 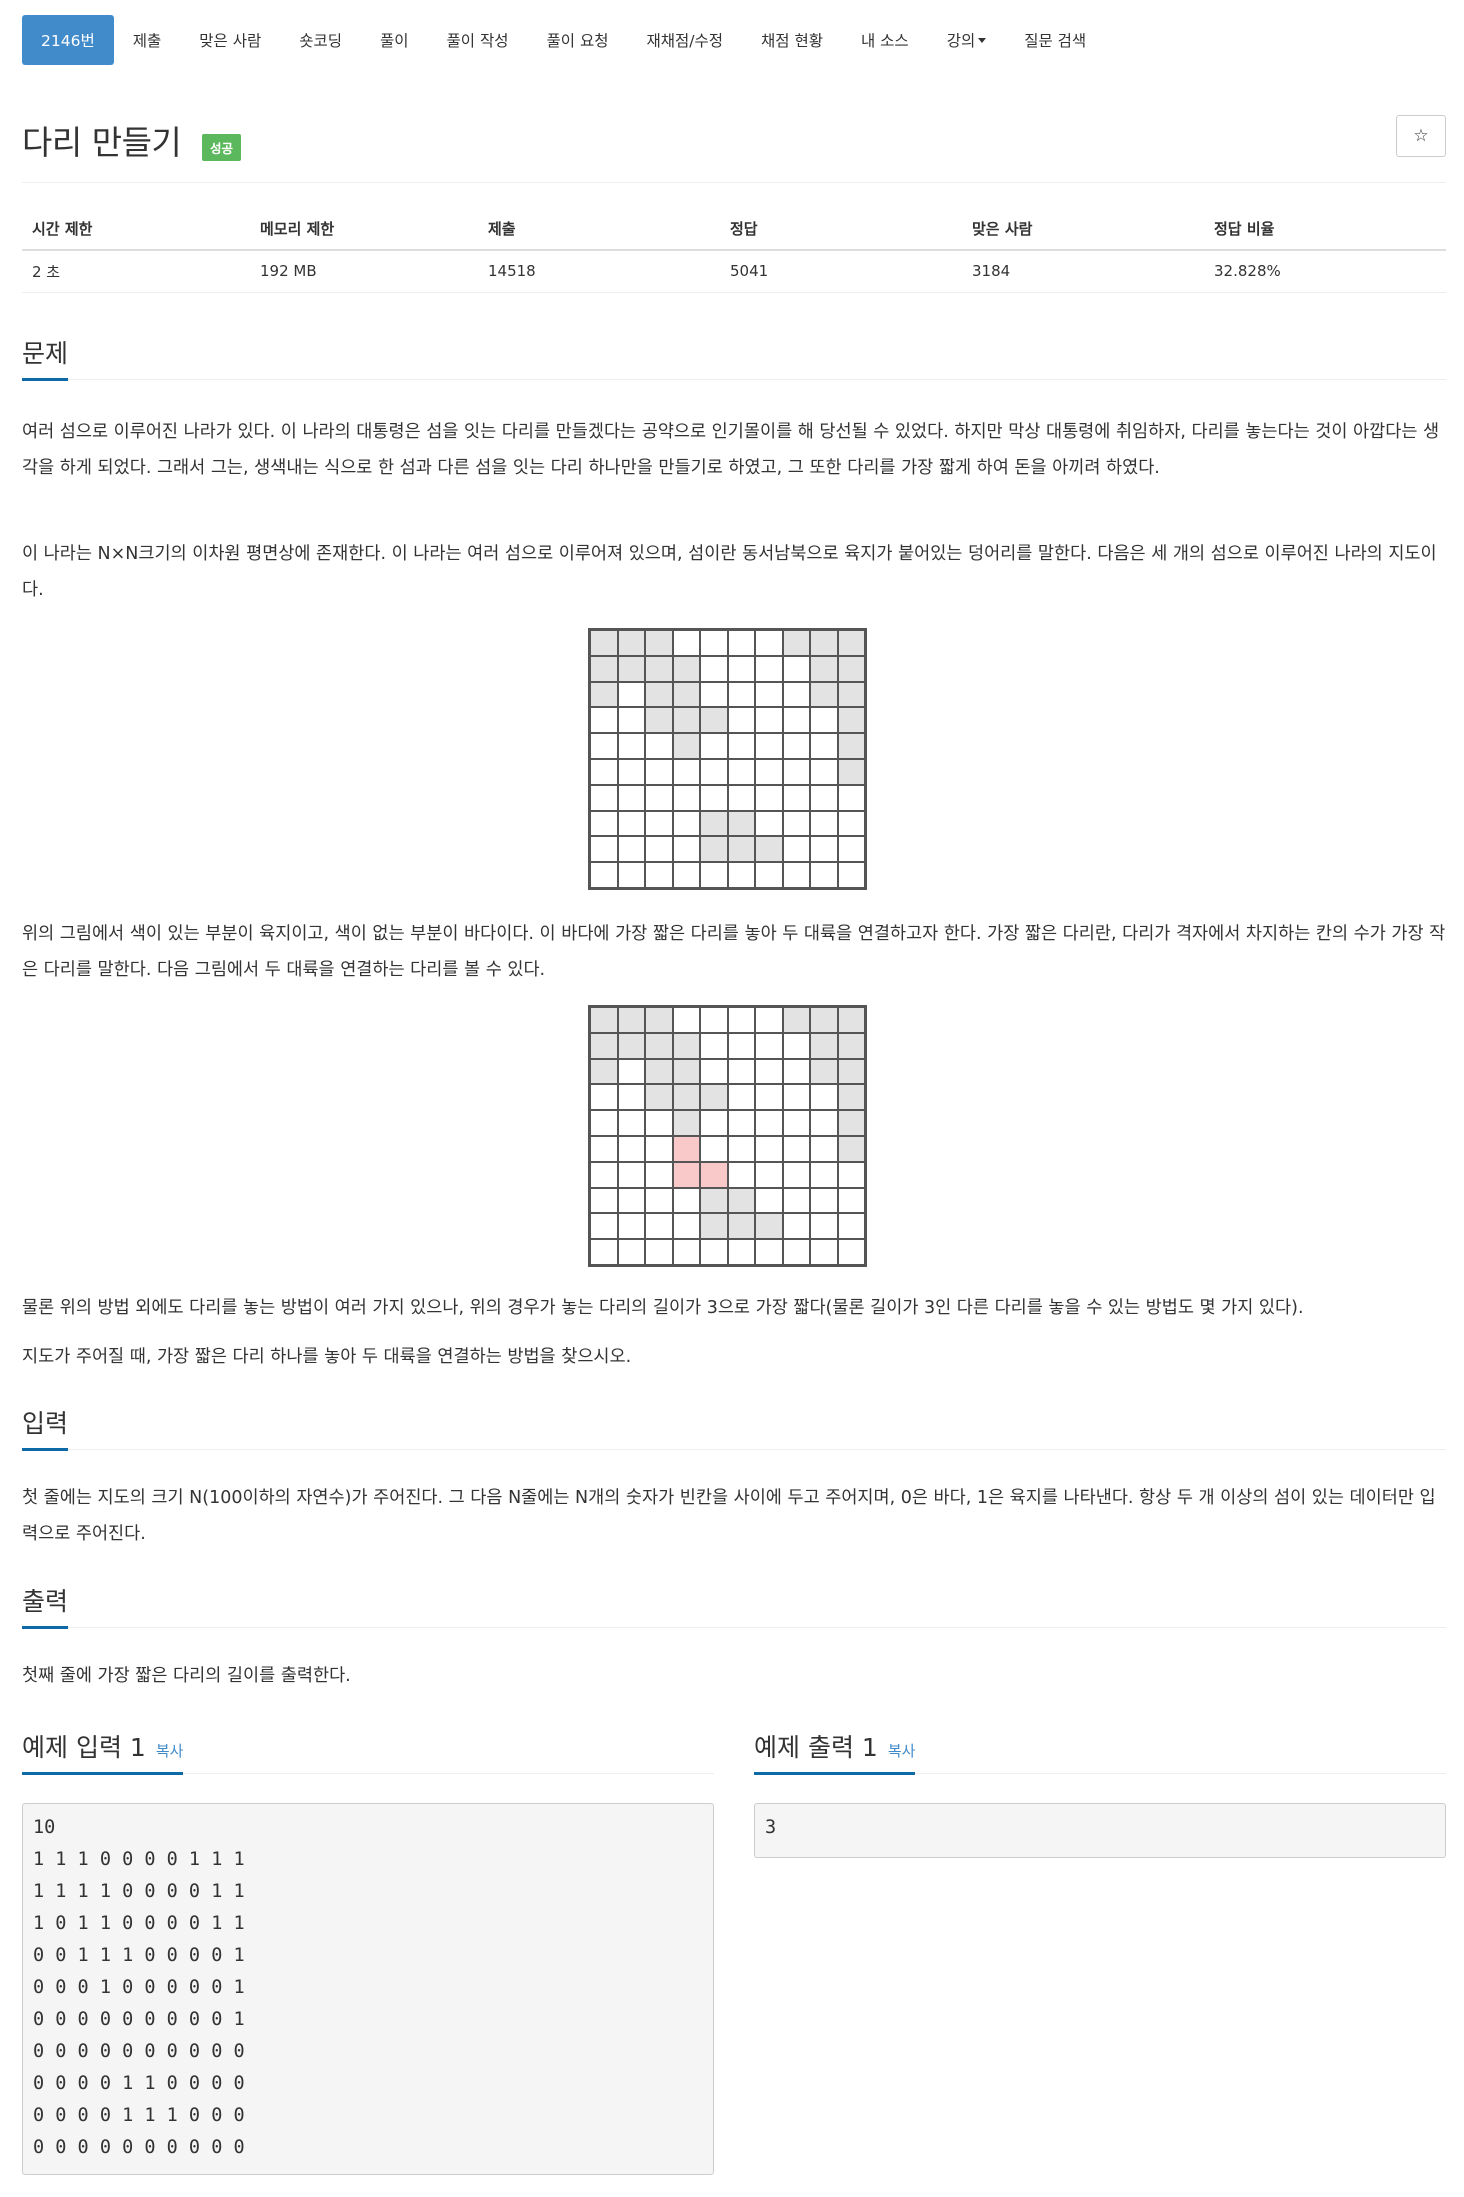 What do you see at coordinates (599, 271) in the screenshot?
I see `table-cell: 14518` at bounding box center [599, 271].